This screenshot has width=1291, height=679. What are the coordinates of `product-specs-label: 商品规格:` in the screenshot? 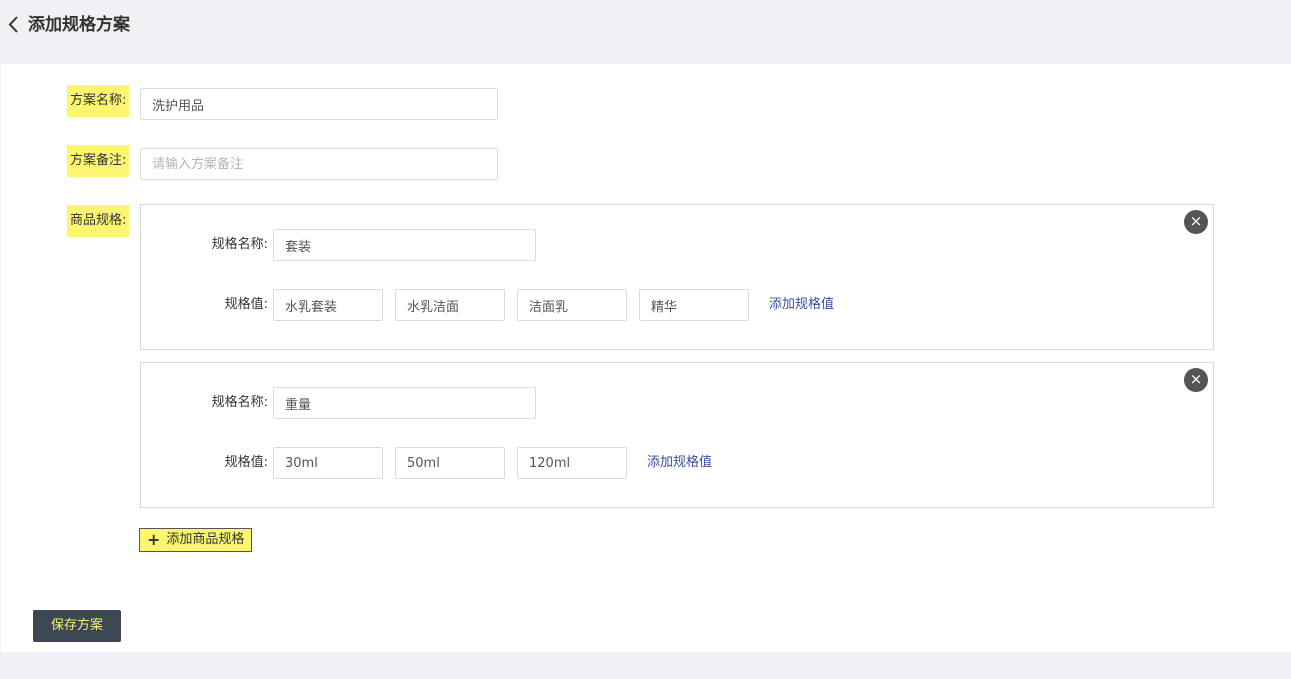 It's located at (98, 221).